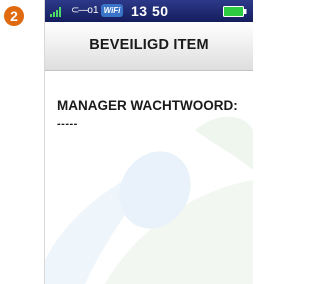  I want to click on status-time: 13 50, so click(150, 11).